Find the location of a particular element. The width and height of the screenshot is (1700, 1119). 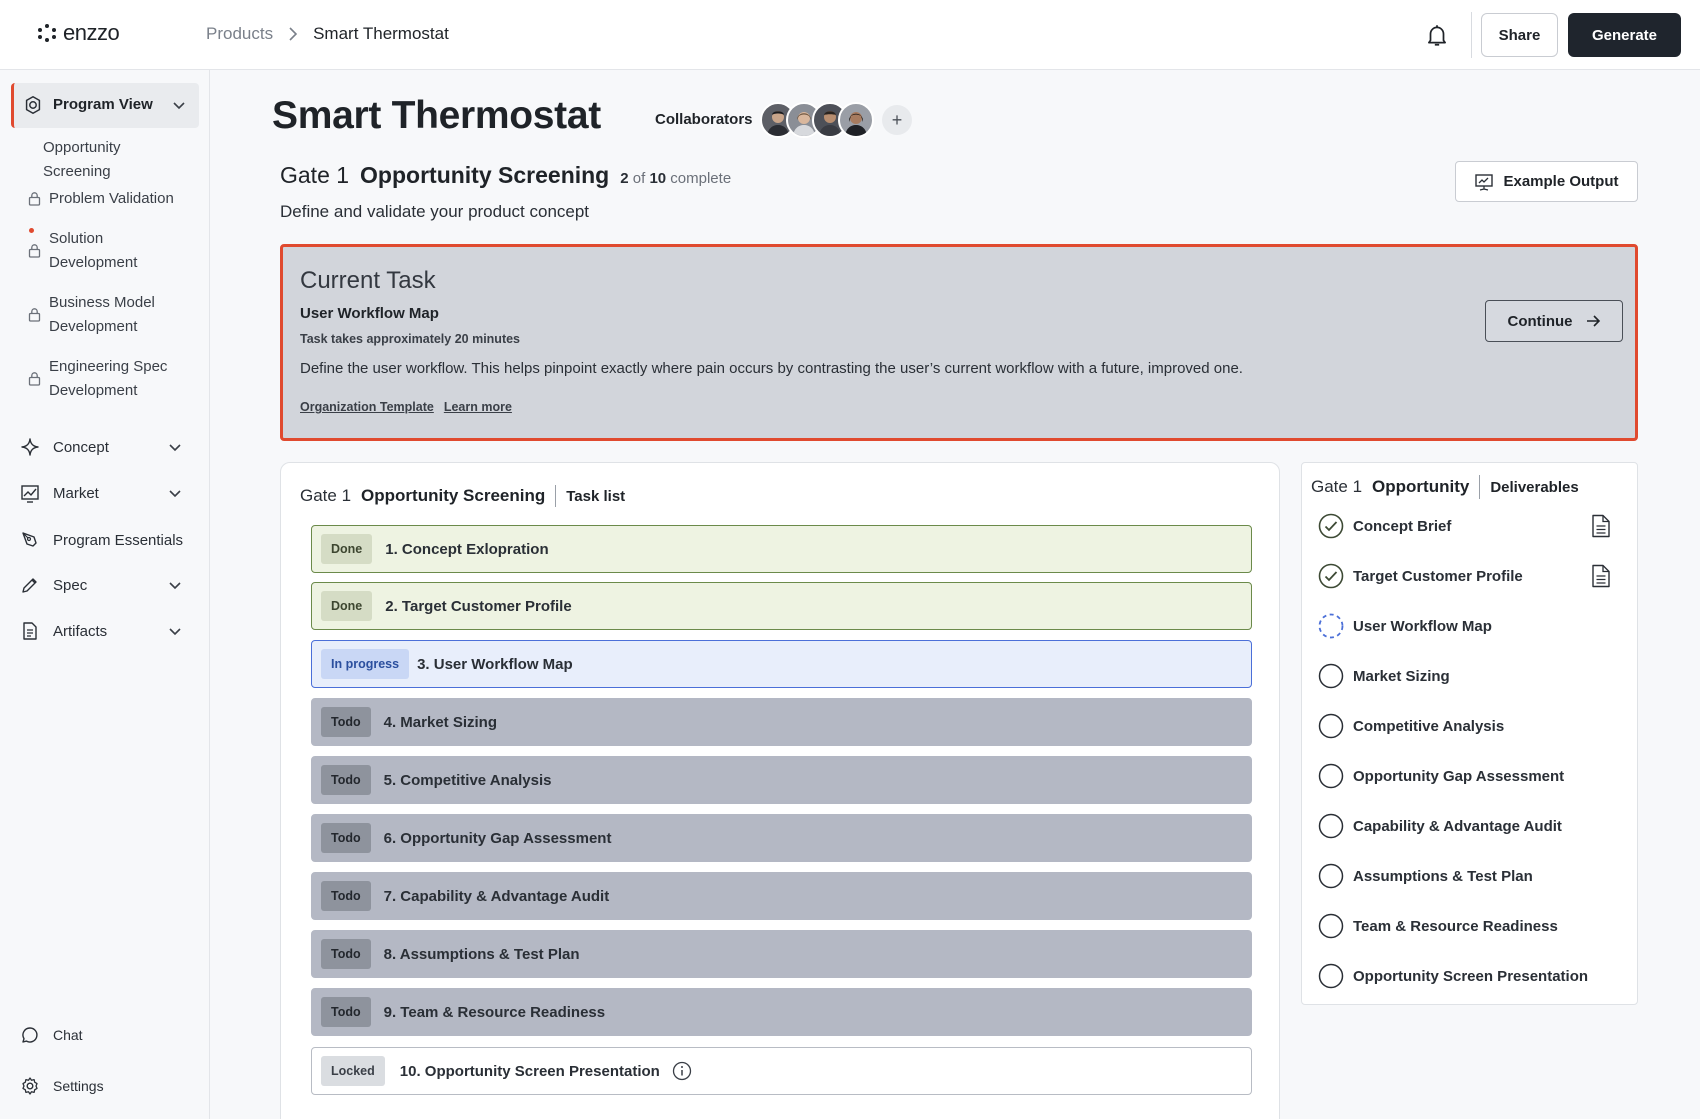

sidebar-item-label: Concept is located at coordinates (81, 447).